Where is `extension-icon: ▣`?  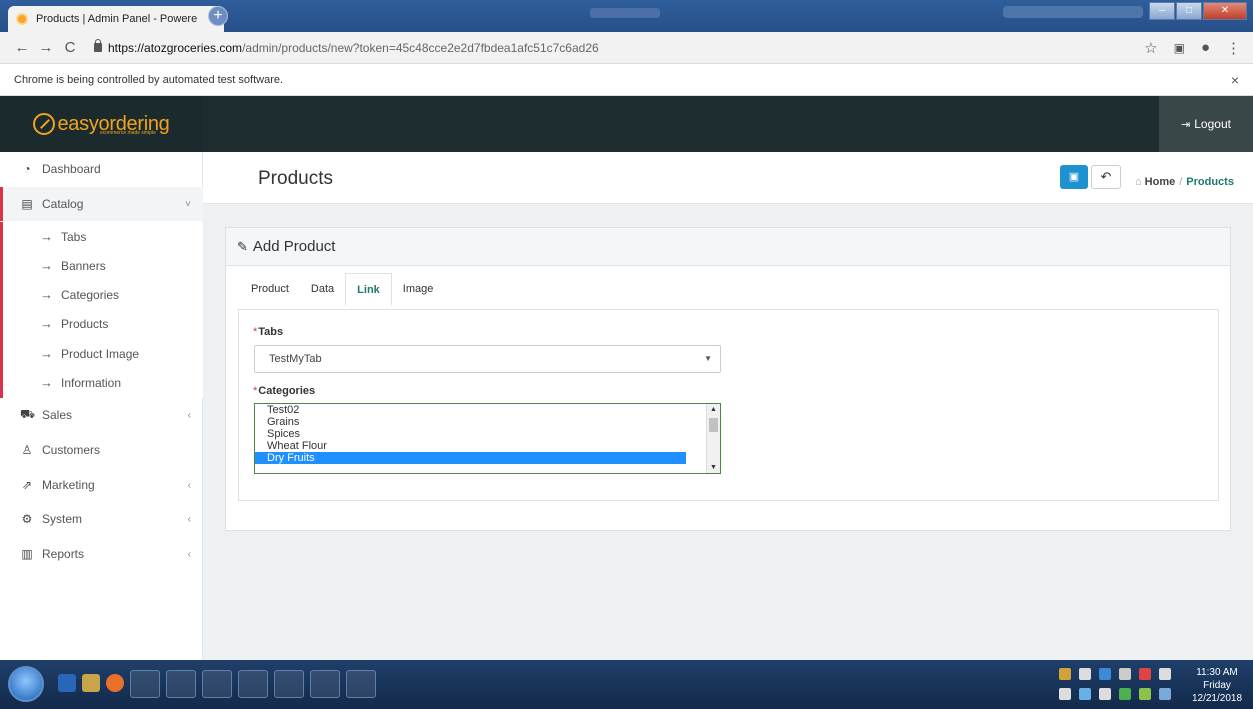 extension-icon: ▣ is located at coordinates (1179, 48).